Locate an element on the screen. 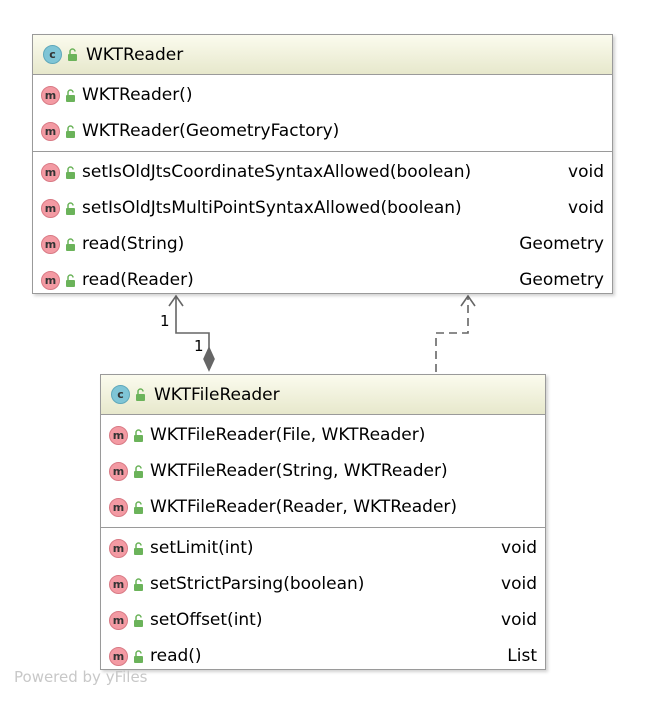 The image size is (645, 702). member-name: read(Reader) is located at coordinates (138, 280).